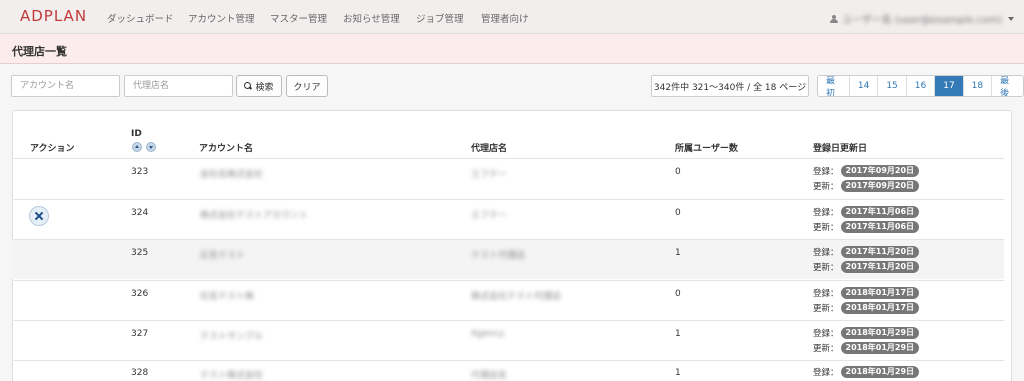  I want to click on registered-date: 登録： 2017年11月20日, so click(866, 252).